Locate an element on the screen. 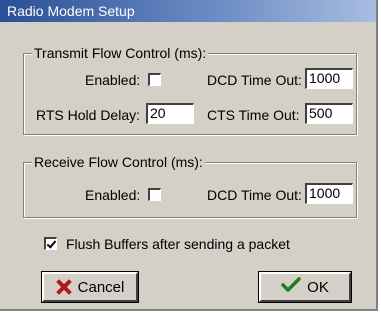 The image size is (381, 313). flush-buffers-label: Flush Buffers after sending a packet is located at coordinates (178, 244).